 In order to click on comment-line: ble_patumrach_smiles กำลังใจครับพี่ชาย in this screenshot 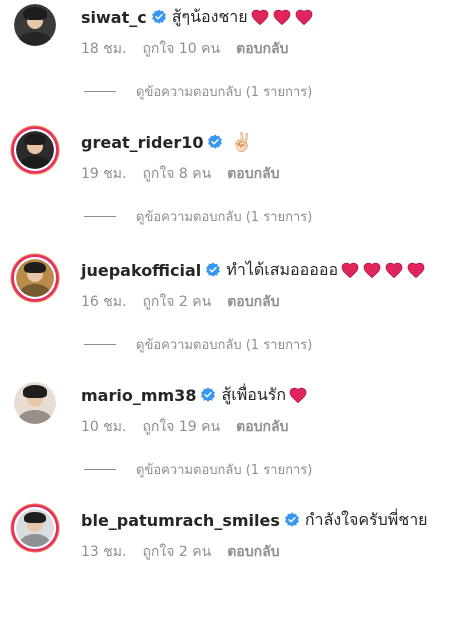, I will do `click(254, 520)`.